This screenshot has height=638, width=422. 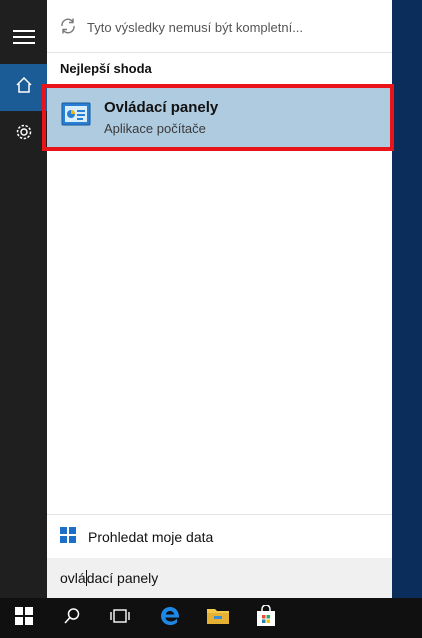 I want to click on file-explorer-icon, so click(x=218, y=618).